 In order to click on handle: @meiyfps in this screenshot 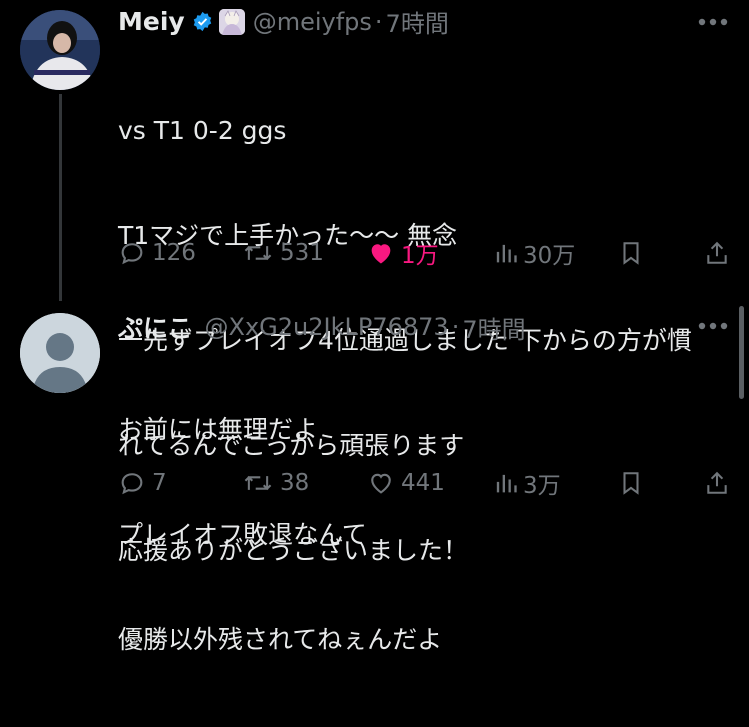, I will do `click(312, 22)`.